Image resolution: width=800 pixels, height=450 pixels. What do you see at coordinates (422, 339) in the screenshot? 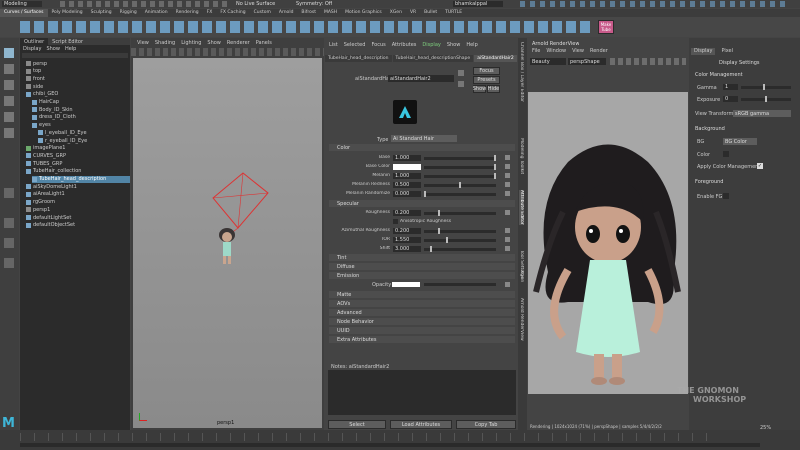
I see `section-extra-attributes: Extra Attributes` at bounding box center [422, 339].